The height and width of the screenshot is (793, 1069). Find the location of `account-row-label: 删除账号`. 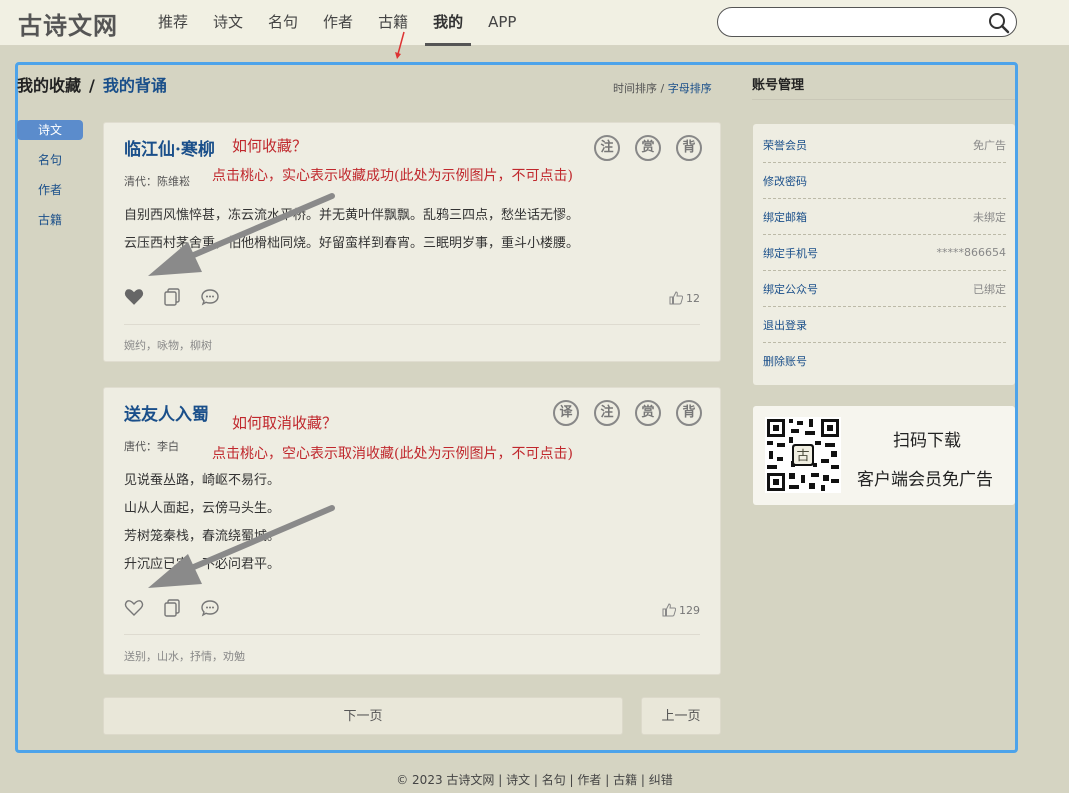

account-row-label: 删除账号 is located at coordinates (785, 361).